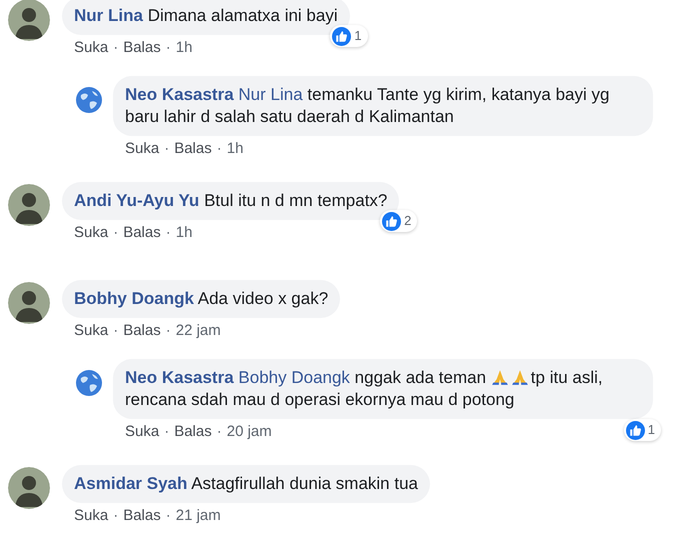 The height and width of the screenshot is (554, 700). Describe the element at coordinates (198, 331) in the screenshot. I see `comment-time: 22 jam` at that location.